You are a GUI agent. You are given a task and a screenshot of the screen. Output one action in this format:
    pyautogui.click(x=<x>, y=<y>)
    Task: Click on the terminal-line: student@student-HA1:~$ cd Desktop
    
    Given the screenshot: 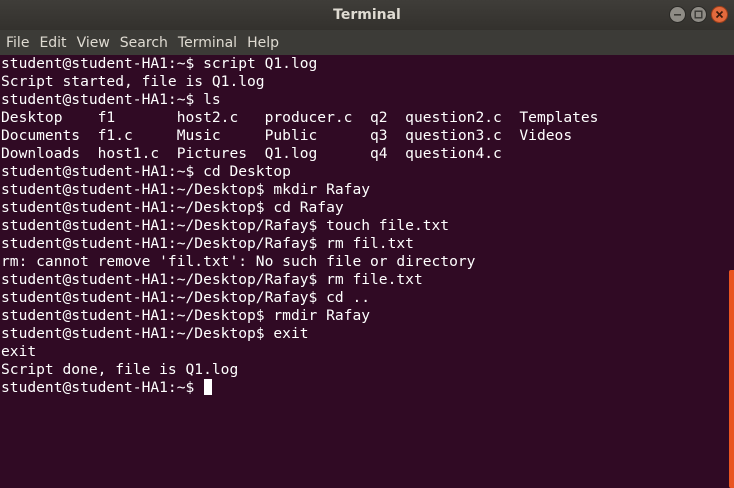 What is the action you would take?
    pyautogui.click(x=146, y=171)
    